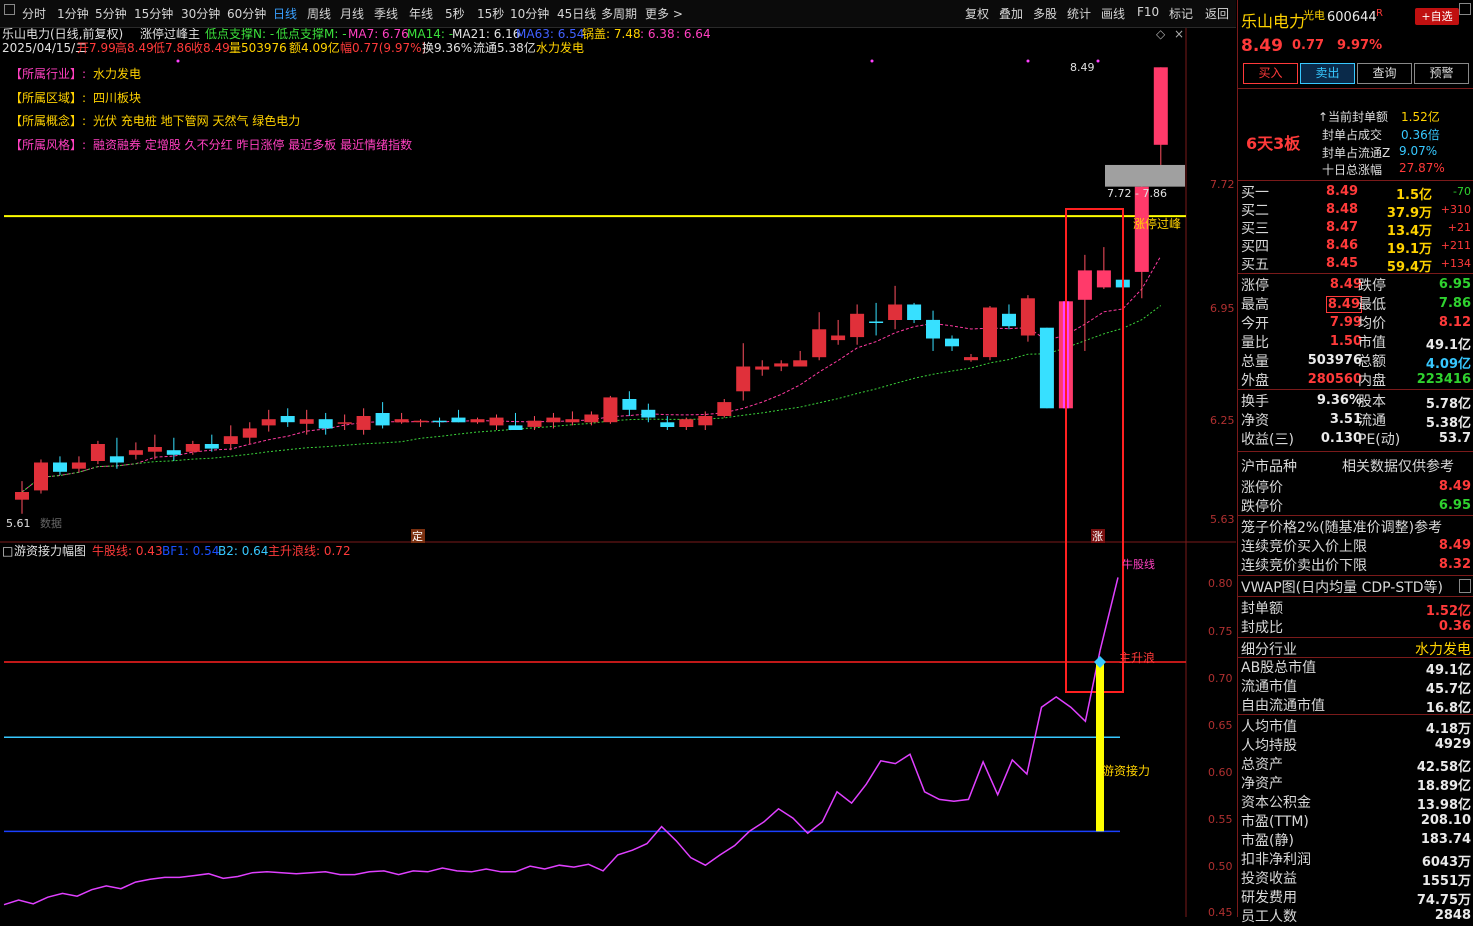 Image resolution: width=1473 pixels, height=926 pixels. I want to click on period-tab: 60分钟, so click(246, 13).